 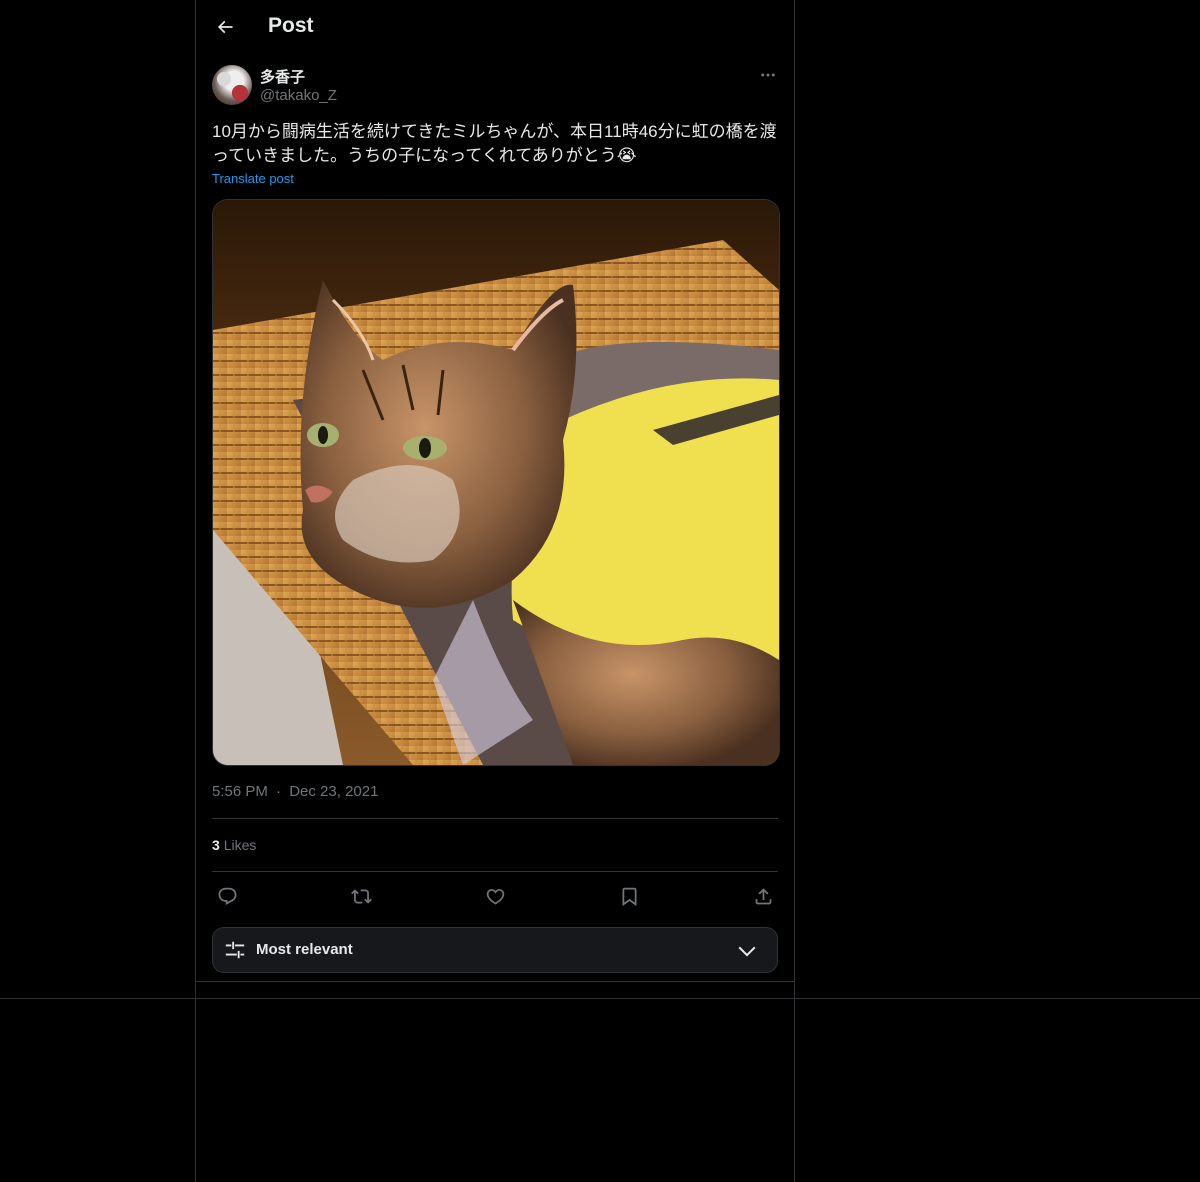 I want to click on sort-label: Most relevant, so click(x=304, y=949).